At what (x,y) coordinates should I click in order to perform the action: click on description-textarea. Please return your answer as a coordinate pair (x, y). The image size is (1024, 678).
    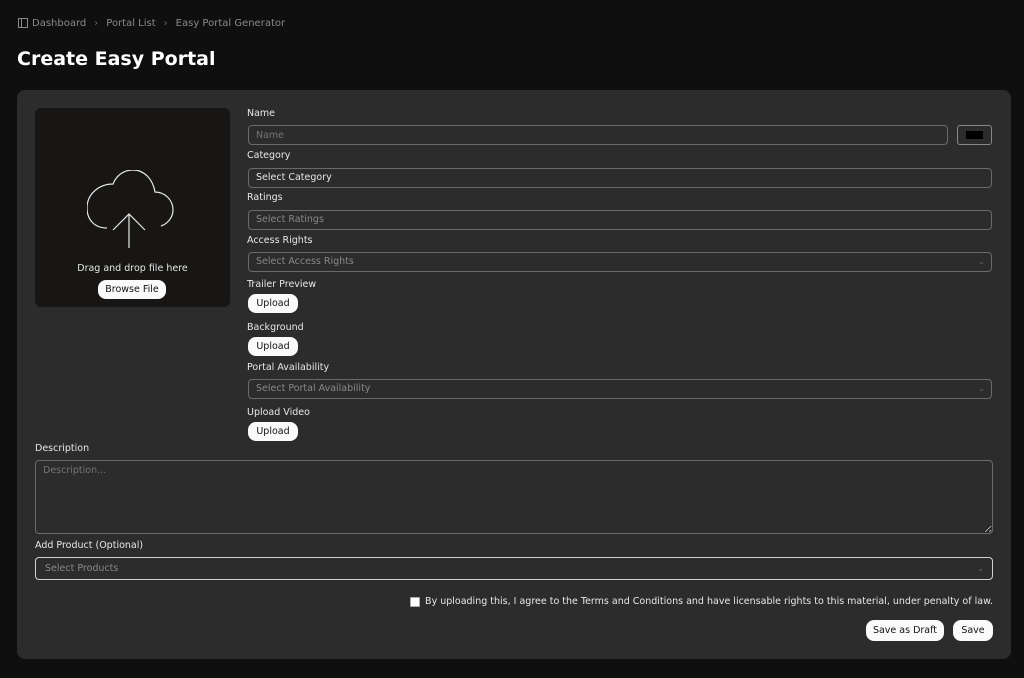
    Looking at the image, I should click on (514, 497).